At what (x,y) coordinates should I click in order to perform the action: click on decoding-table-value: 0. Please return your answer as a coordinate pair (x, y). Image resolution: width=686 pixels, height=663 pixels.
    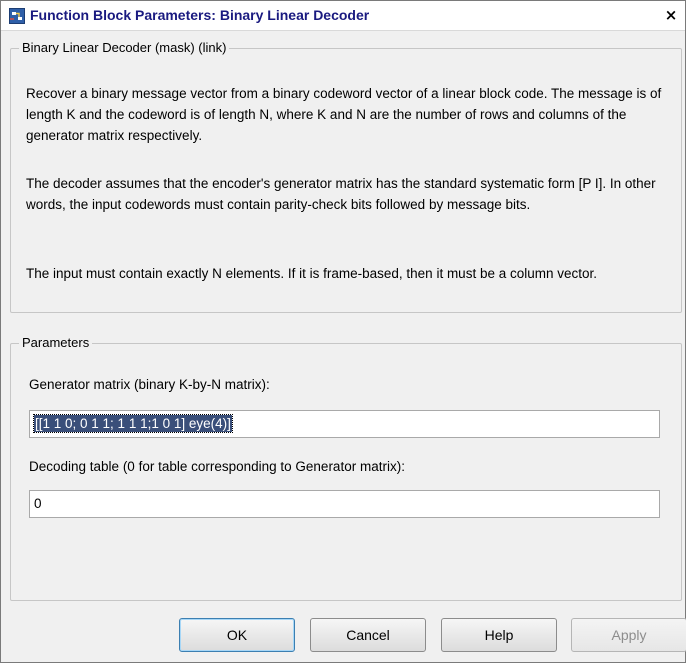
    Looking at the image, I should click on (38, 503).